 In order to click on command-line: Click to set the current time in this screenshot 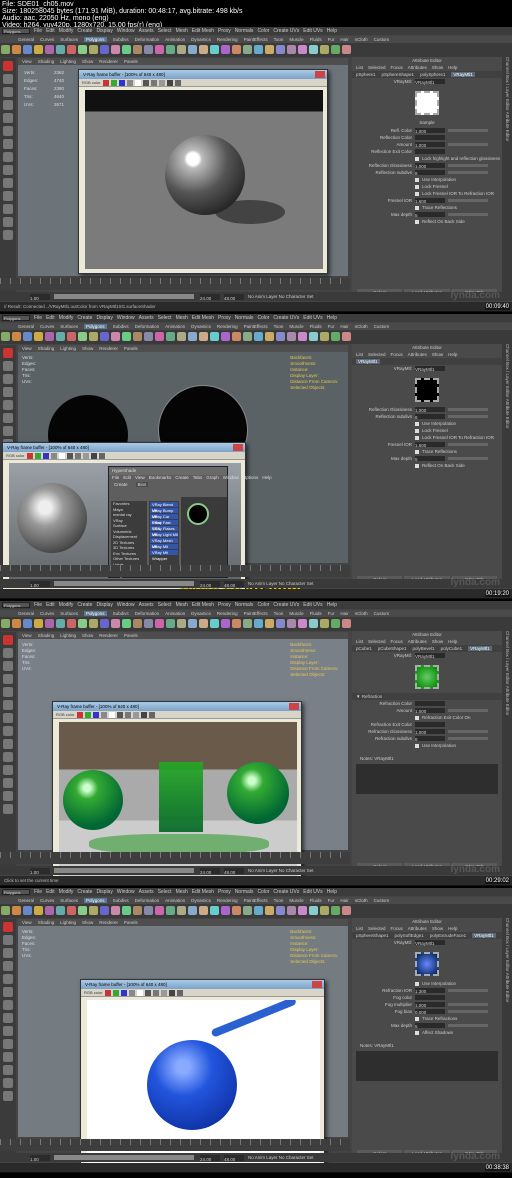, I will do `click(256, 880)`.